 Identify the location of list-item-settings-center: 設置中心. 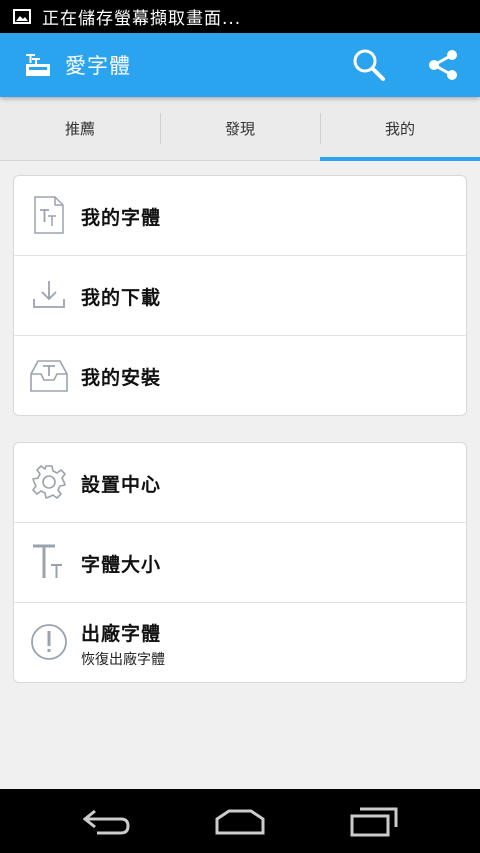
(240, 483).